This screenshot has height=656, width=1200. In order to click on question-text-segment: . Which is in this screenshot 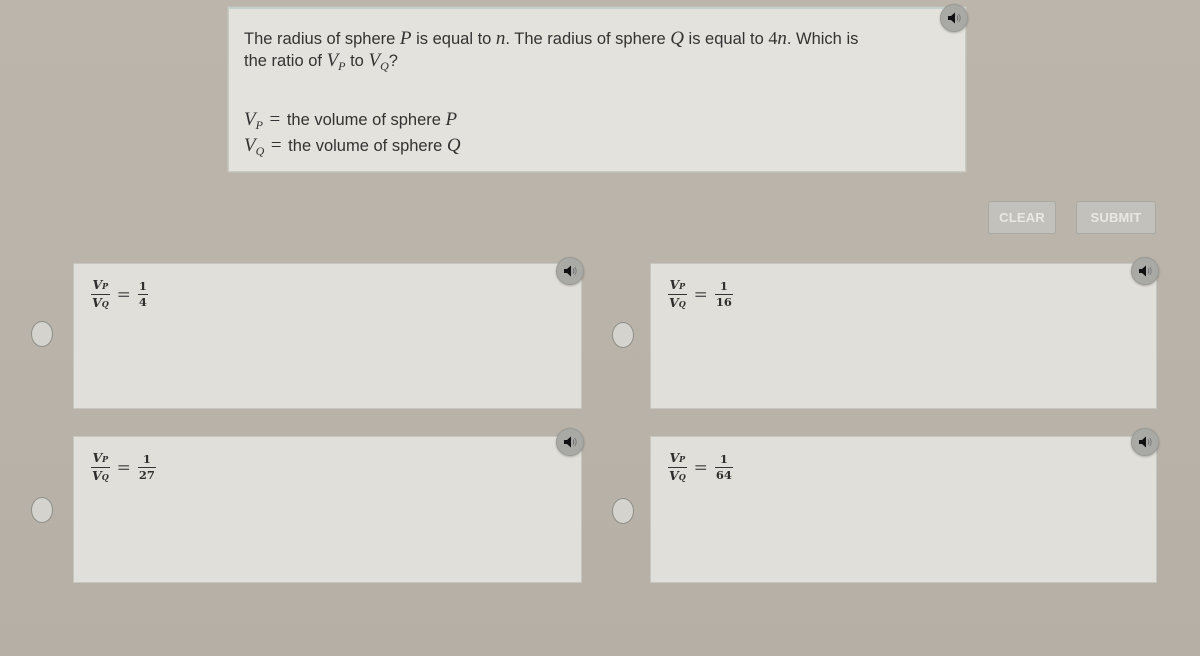, I will do `click(822, 39)`.